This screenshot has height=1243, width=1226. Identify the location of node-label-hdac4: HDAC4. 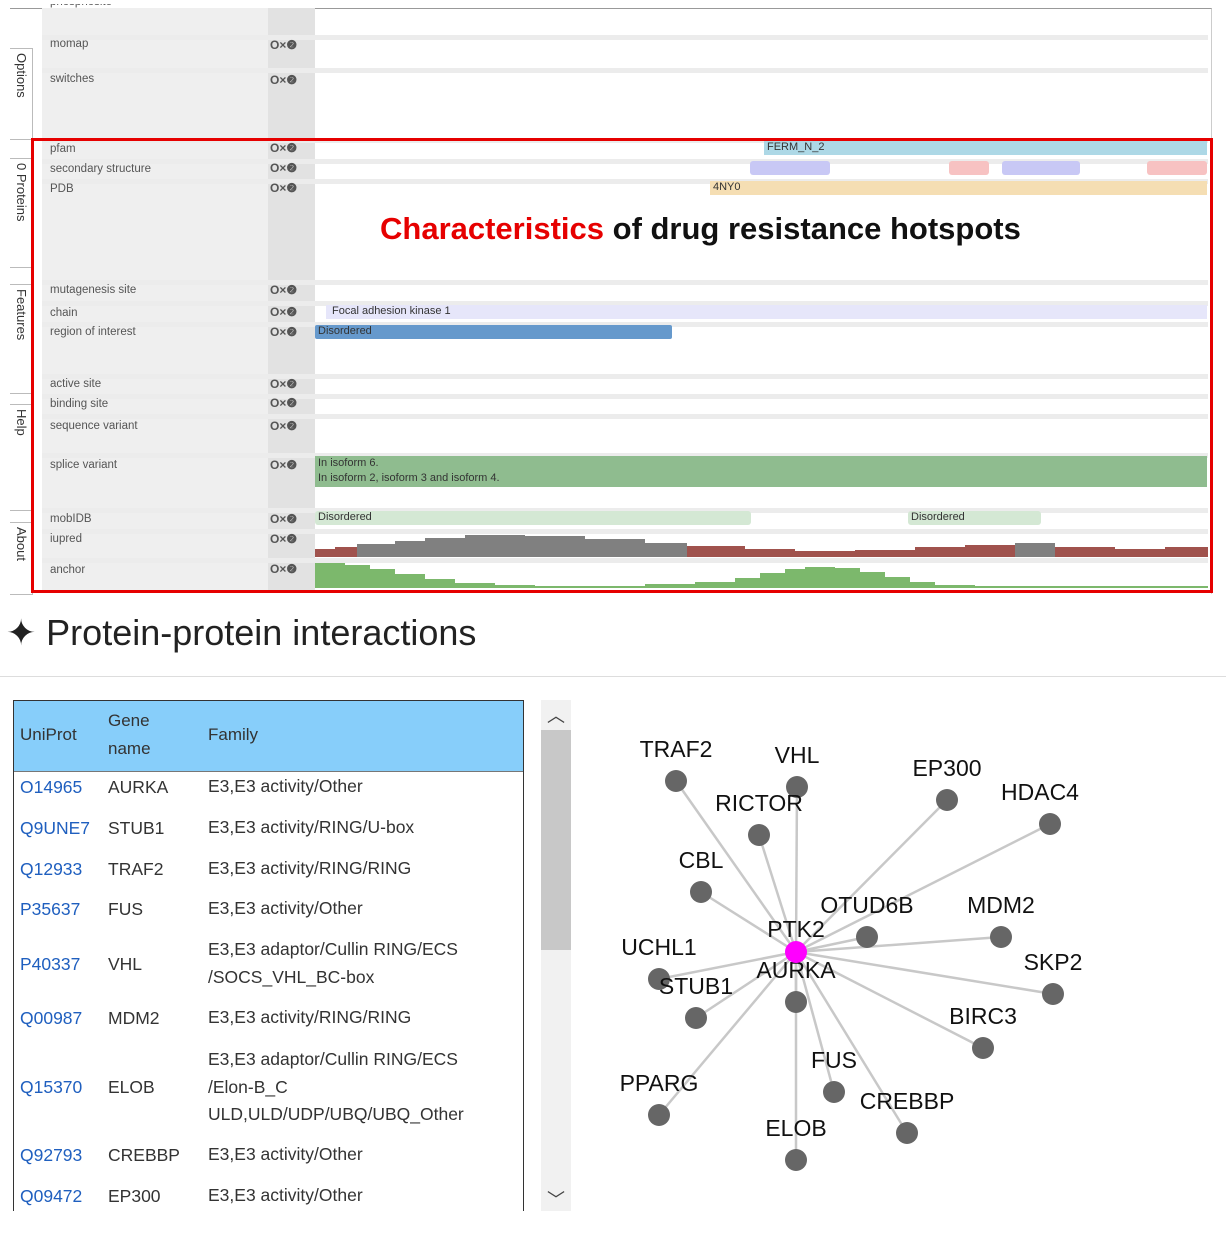
(1040, 792).